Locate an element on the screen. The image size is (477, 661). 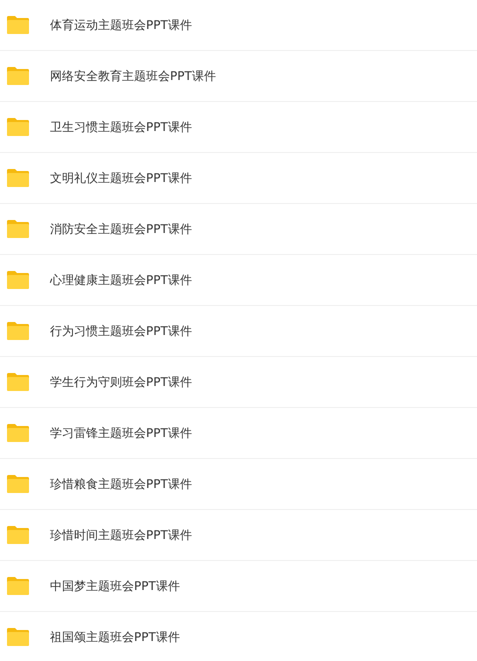
folder-name: 祖国颂主题班会PPT课件 is located at coordinates (115, 637).